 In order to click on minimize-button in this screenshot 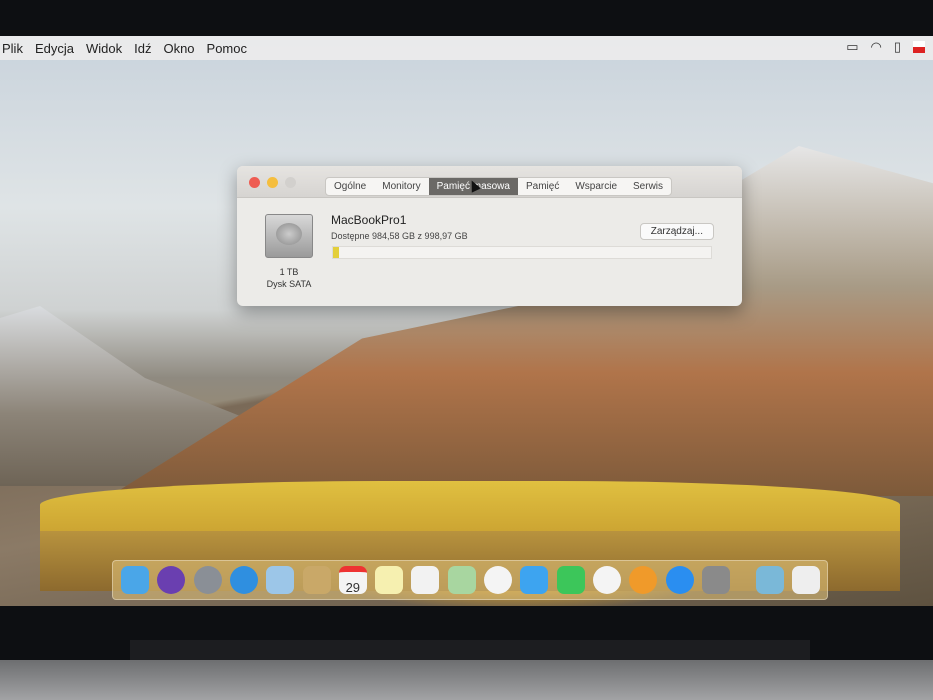, I will do `click(272, 182)`.